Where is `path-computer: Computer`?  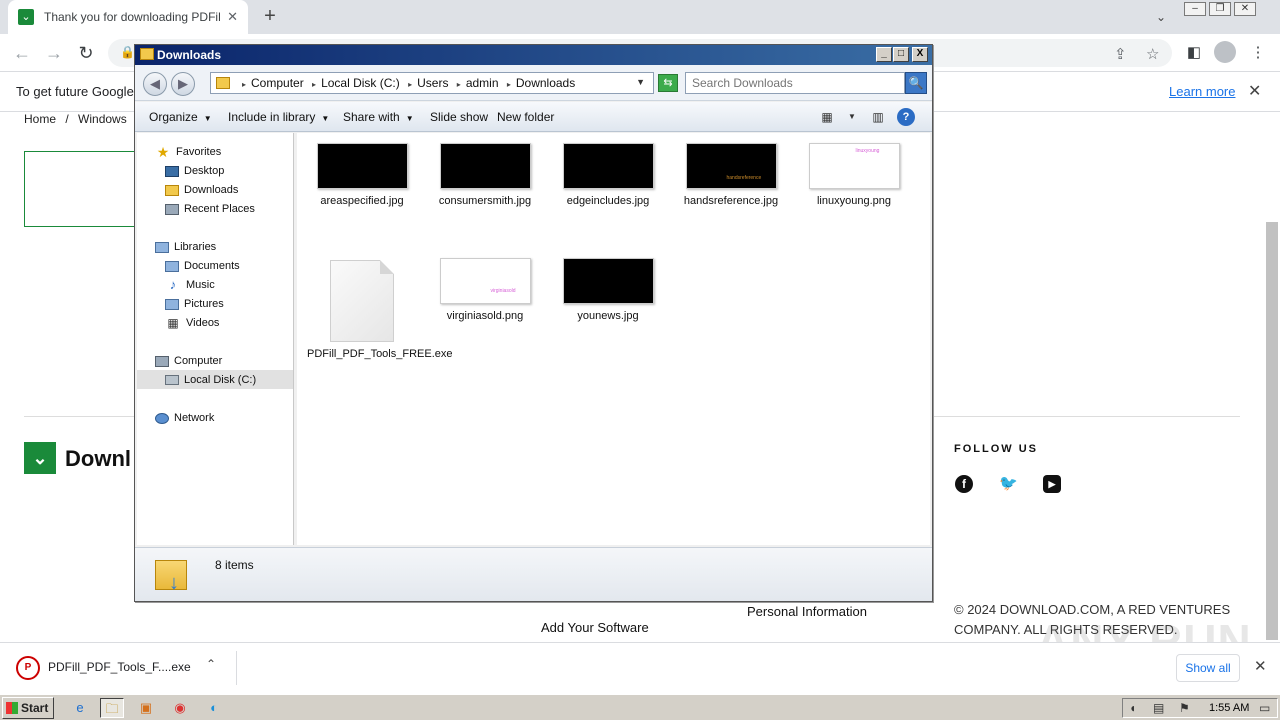 path-computer: Computer is located at coordinates (277, 83).